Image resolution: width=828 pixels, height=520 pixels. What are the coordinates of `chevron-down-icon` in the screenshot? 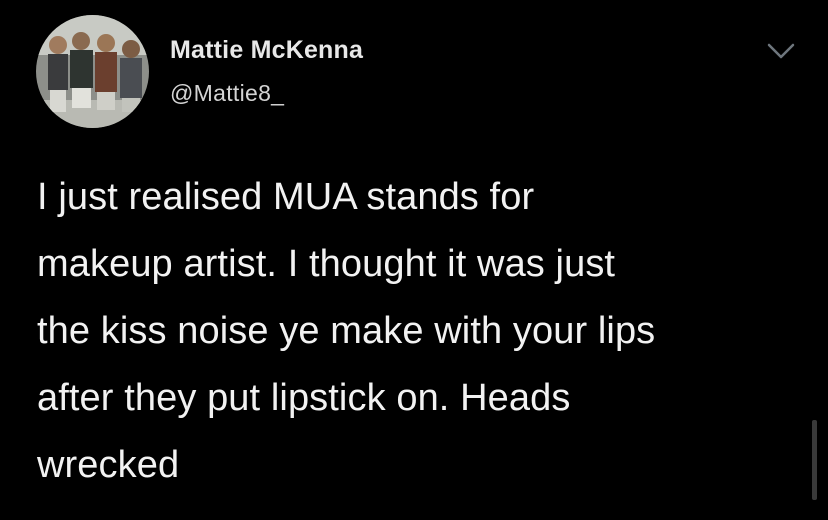 It's located at (781, 51).